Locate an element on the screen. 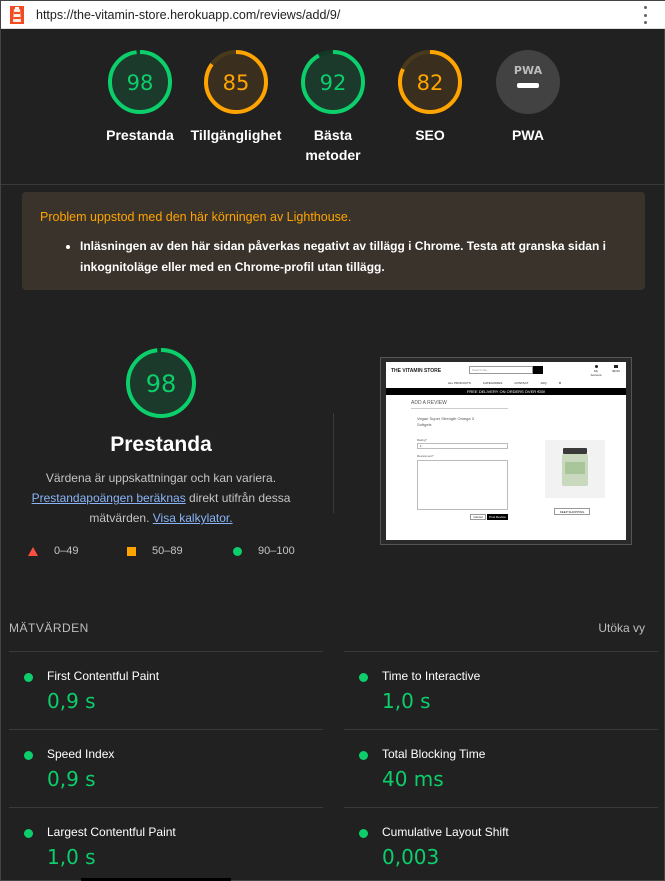 The width and height of the screenshot is (665, 881). gauge-performance: 98 Prestanda is located at coordinates (140, 97).